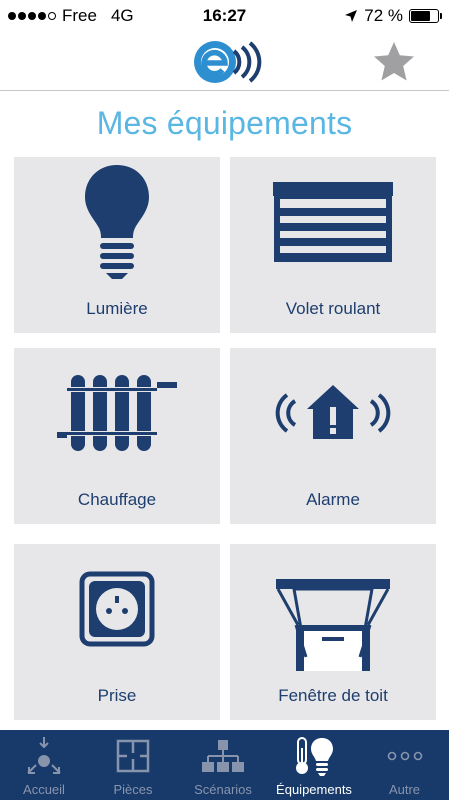 This screenshot has height=800, width=449. I want to click on tile-alarme: Alarme, so click(333, 436).